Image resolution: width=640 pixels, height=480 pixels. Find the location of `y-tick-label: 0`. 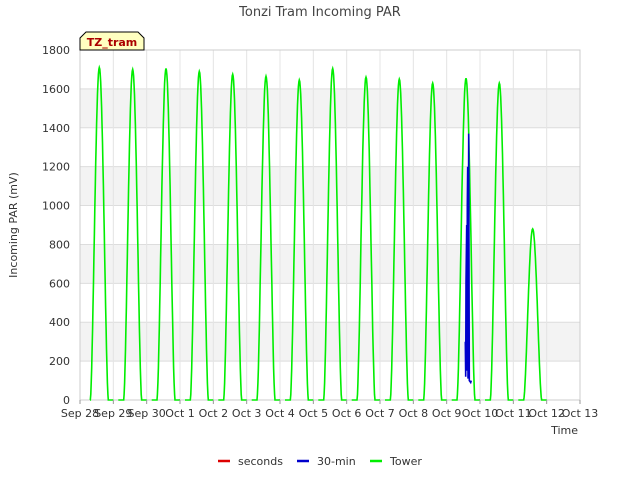

y-tick-label: 0 is located at coordinates (66, 400).